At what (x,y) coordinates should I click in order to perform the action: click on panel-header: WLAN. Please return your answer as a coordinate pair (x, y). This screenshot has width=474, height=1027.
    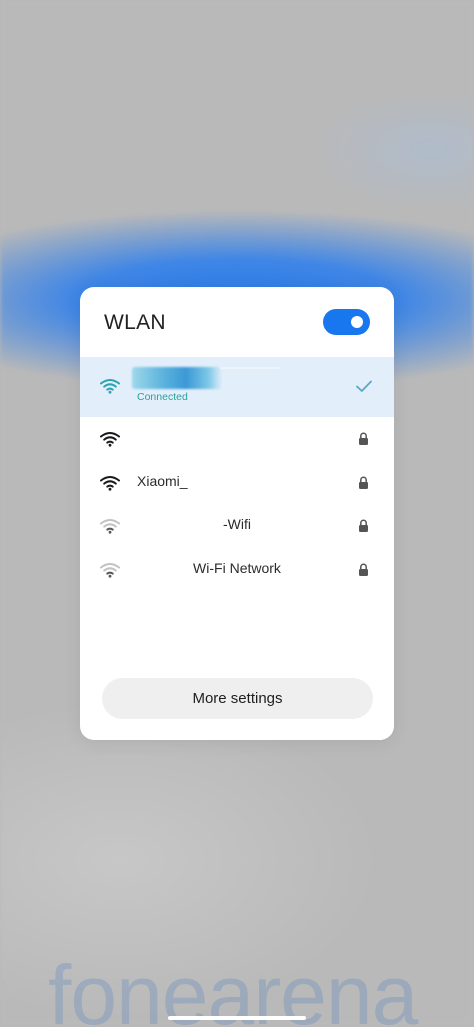
    Looking at the image, I should click on (237, 322).